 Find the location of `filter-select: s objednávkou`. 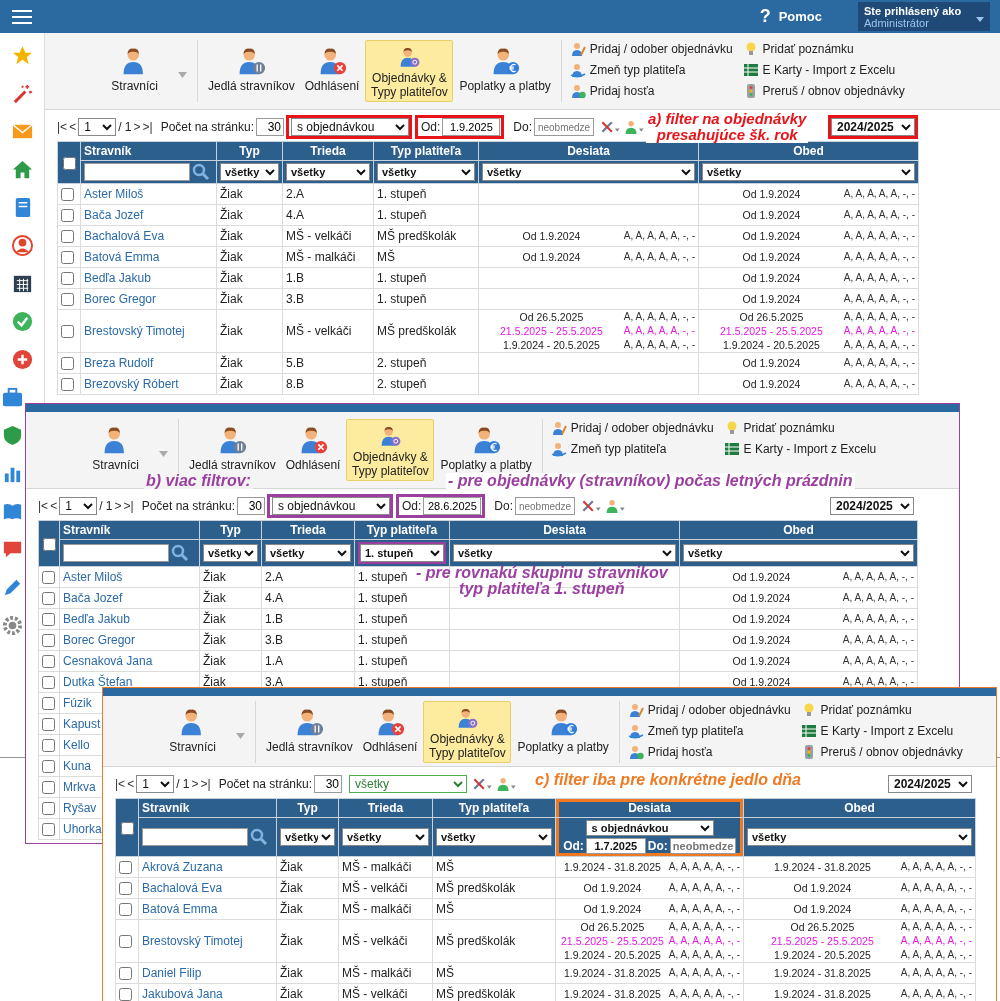

filter-select: s objednávkou is located at coordinates (649, 828).